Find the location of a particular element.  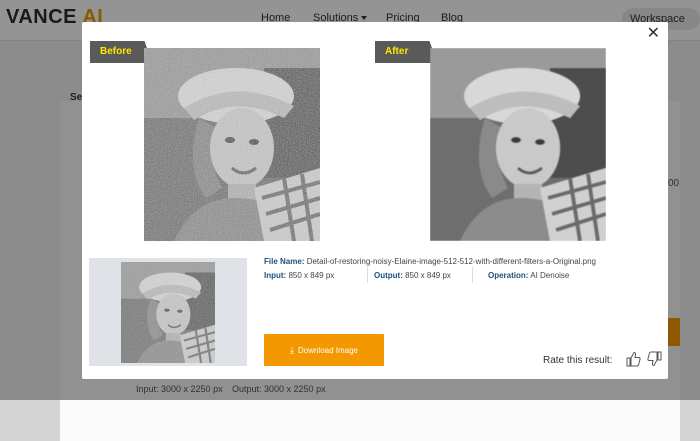

output-size-value: 850 x 849 px is located at coordinates (428, 275).